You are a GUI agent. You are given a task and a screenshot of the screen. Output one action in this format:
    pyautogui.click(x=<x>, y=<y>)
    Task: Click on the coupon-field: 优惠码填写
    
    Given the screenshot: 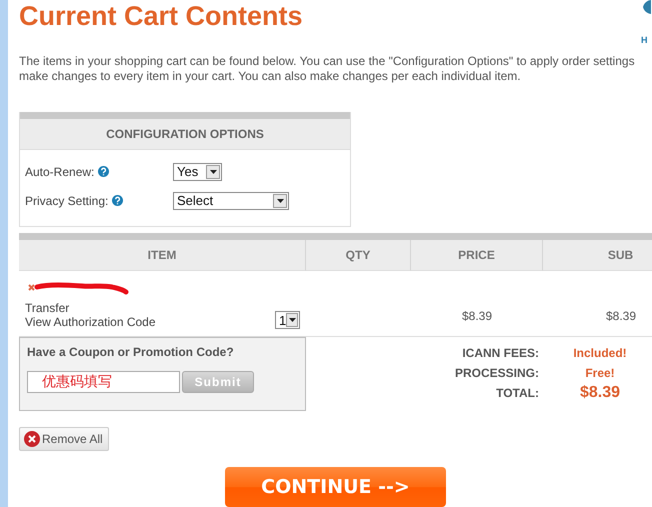 What is the action you would take?
    pyautogui.click(x=103, y=382)
    